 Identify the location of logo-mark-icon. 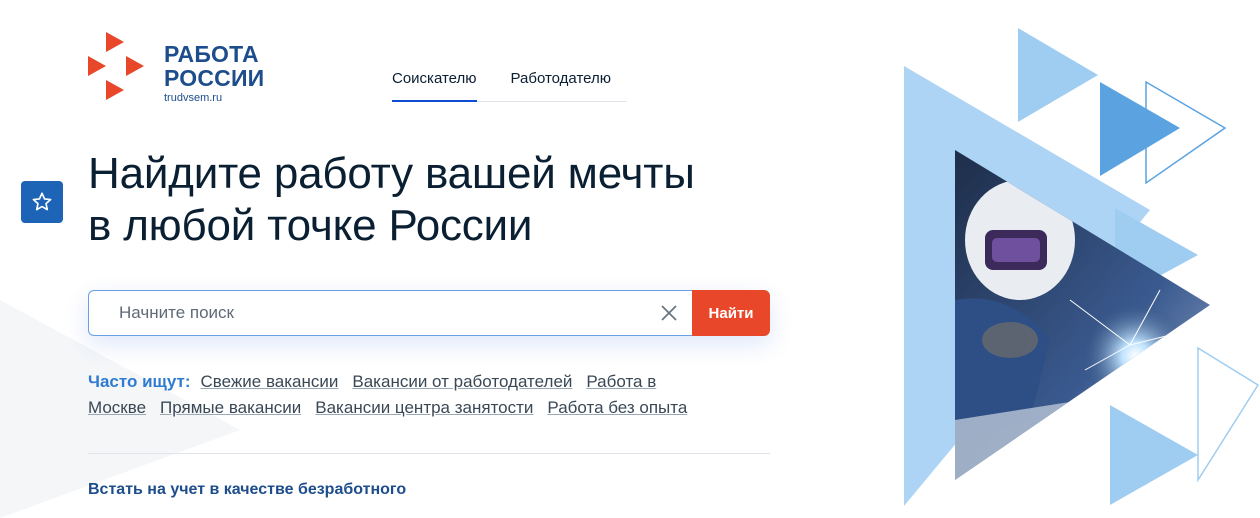
(116, 66).